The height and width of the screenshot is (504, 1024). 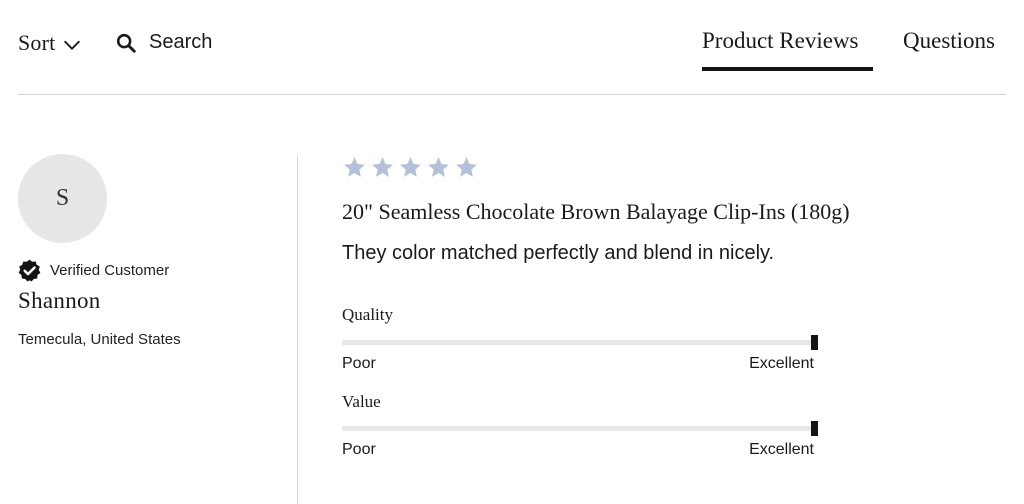 What do you see at coordinates (580, 342) in the screenshot?
I see `quality-slider-track` at bounding box center [580, 342].